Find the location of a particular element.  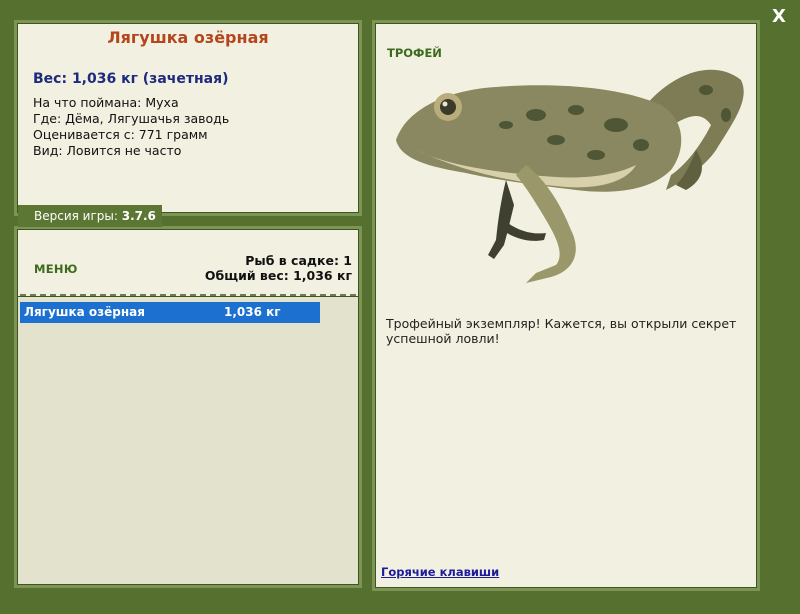

hotkeys-link: Горячие клавиши is located at coordinates (440, 572).